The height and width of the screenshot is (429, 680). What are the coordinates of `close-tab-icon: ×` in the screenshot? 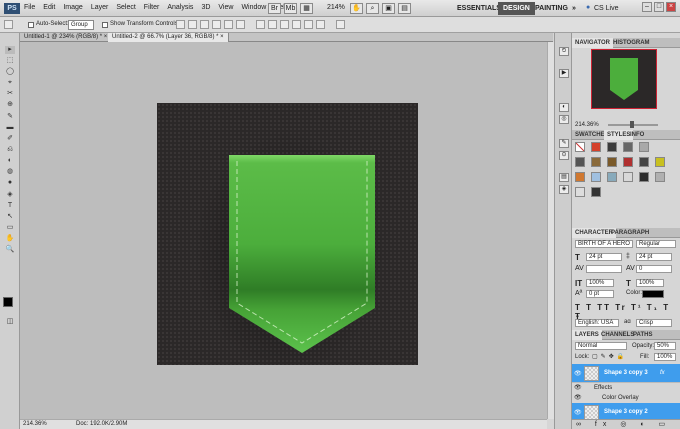 It's located at (106, 37).